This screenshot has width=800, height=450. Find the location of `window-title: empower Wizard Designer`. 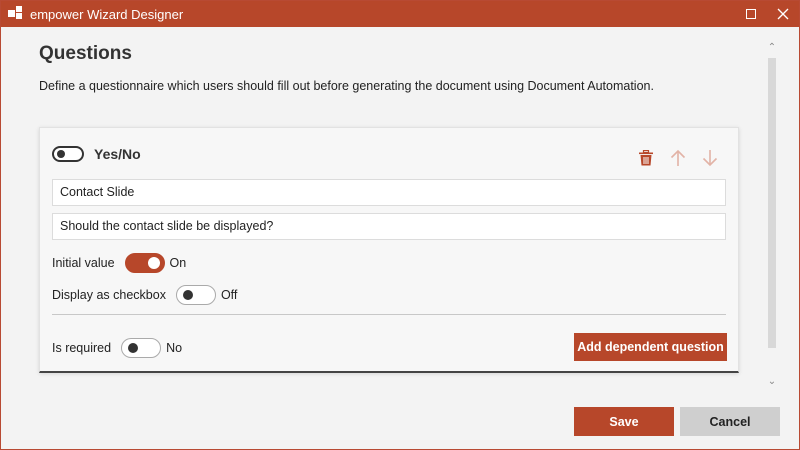

window-title: empower Wizard Designer is located at coordinates (107, 14).